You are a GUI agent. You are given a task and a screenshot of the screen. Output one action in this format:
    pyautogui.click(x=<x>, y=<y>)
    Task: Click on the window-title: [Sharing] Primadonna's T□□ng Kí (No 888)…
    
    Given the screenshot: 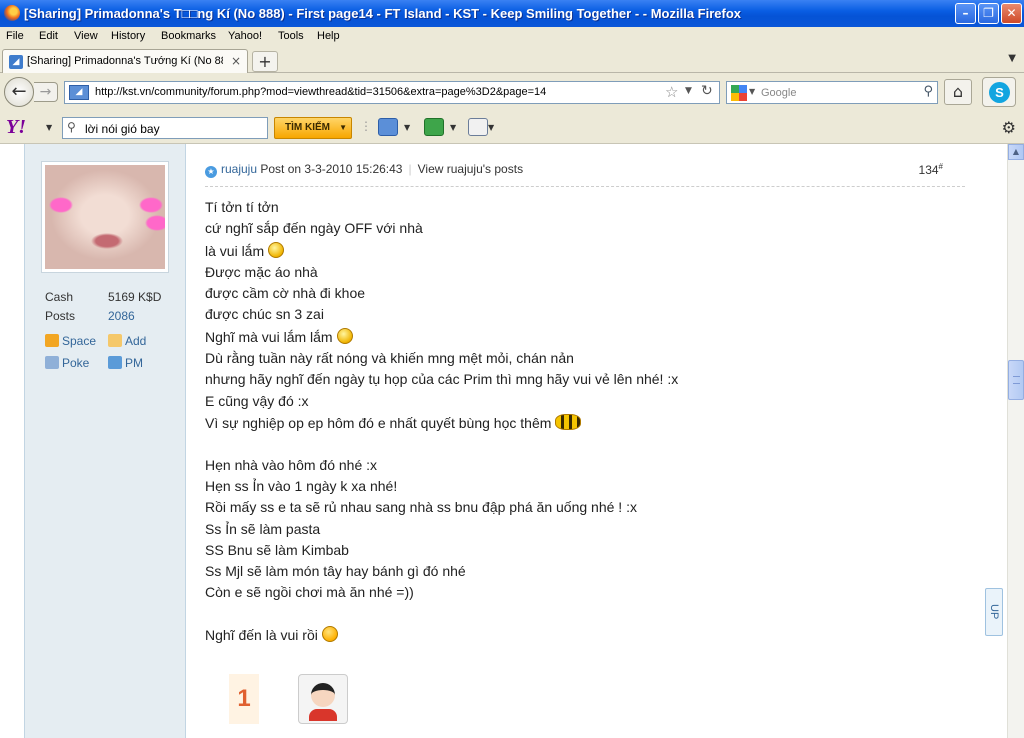 What is the action you would take?
    pyautogui.click(x=383, y=13)
    